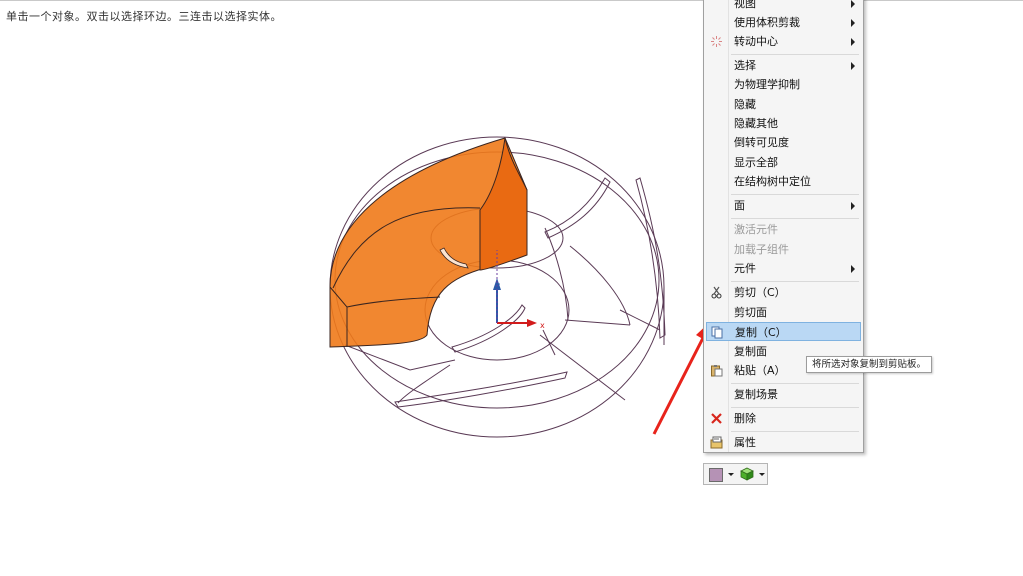  I want to click on paste-icon, so click(717, 371).